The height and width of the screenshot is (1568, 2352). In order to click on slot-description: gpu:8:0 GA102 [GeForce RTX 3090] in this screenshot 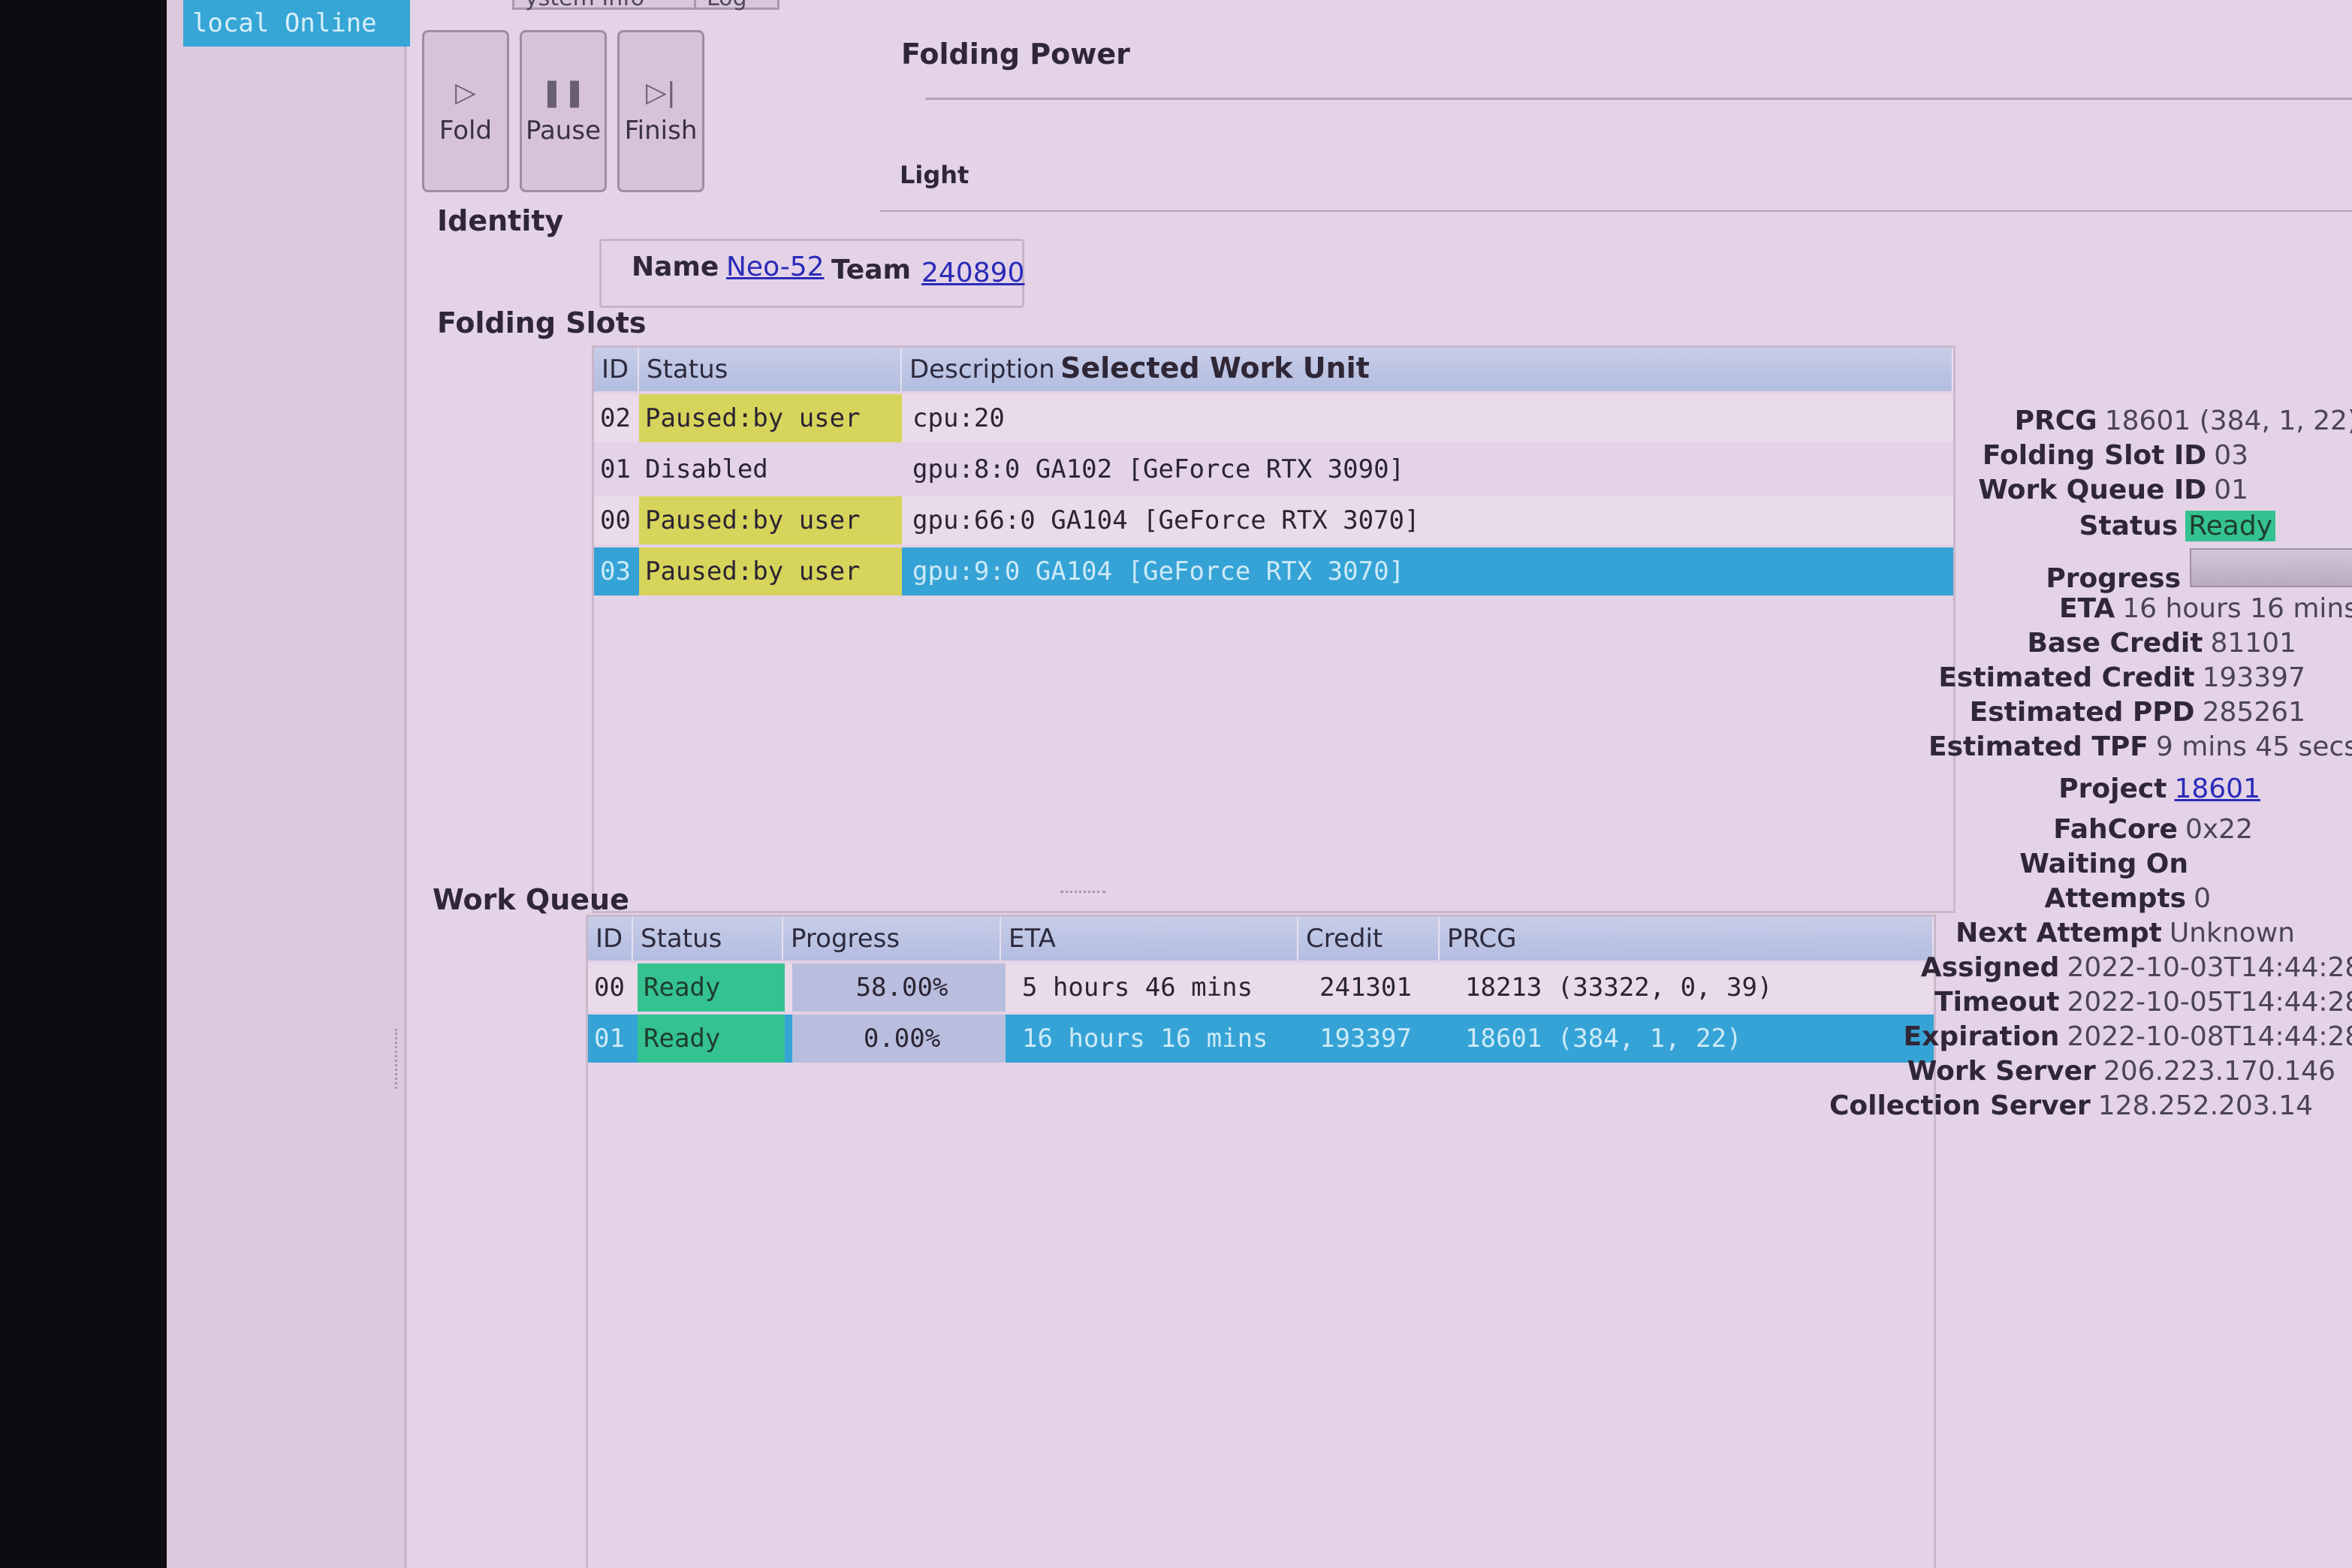, I will do `click(1158, 469)`.